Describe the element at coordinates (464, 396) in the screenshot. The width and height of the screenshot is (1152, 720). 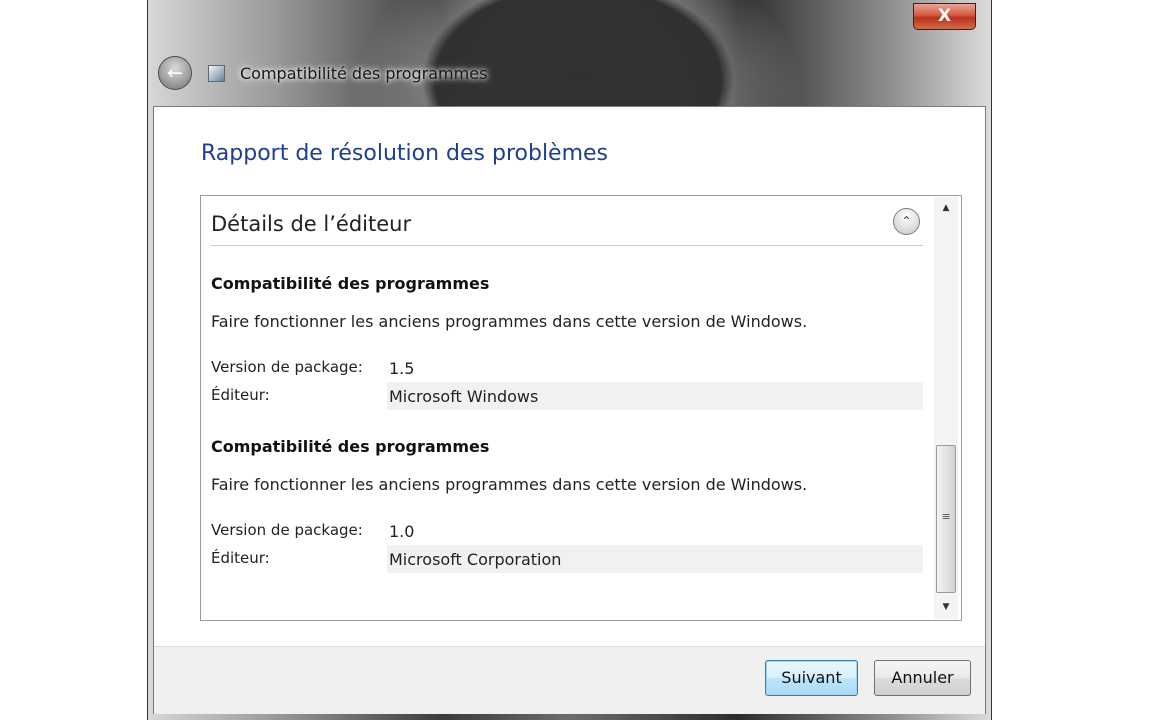
I see `publisher-value: Microsoft Windows` at that location.